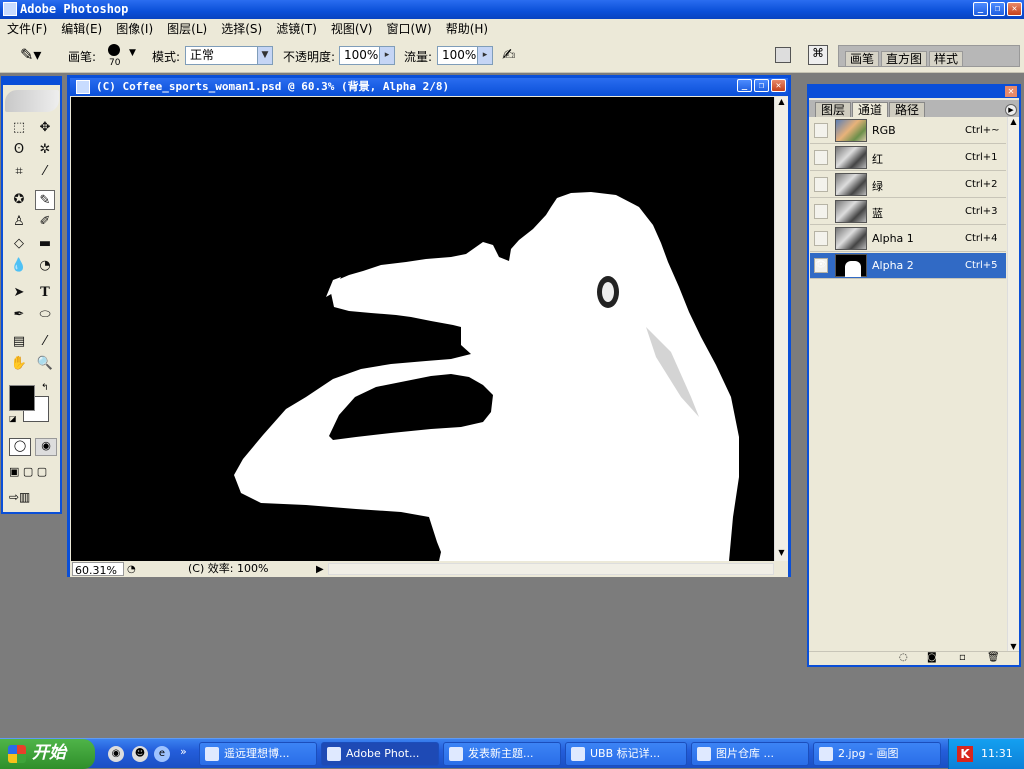  What do you see at coordinates (81, 29) in the screenshot?
I see `menu-edit: 编辑(E)` at bounding box center [81, 29].